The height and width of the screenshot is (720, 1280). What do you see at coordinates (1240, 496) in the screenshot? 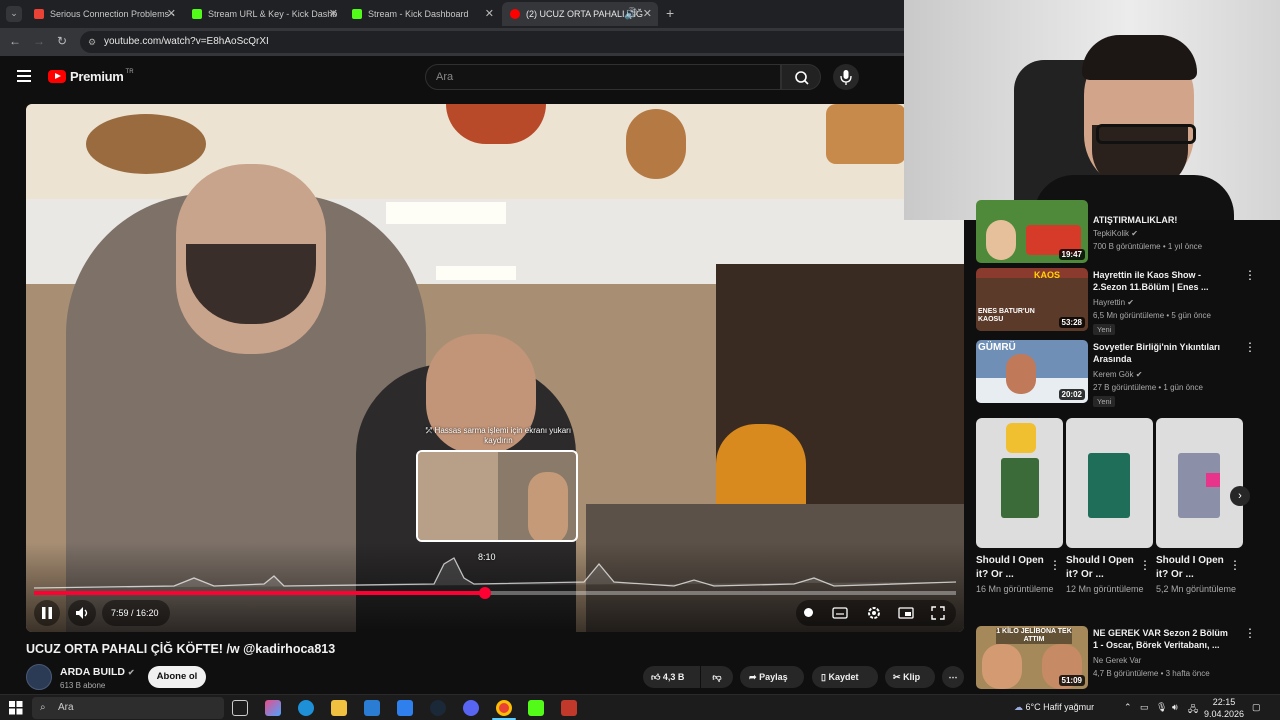
I see `shorts-next-button: ›` at bounding box center [1240, 496].